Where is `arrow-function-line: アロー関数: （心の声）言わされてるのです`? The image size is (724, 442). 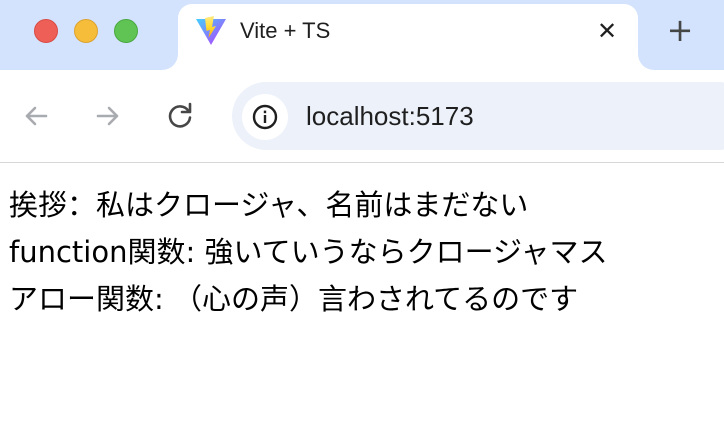
arrow-function-line: アロー関数: （心の声）言わされてるのです is located at coordinates (294, 299).